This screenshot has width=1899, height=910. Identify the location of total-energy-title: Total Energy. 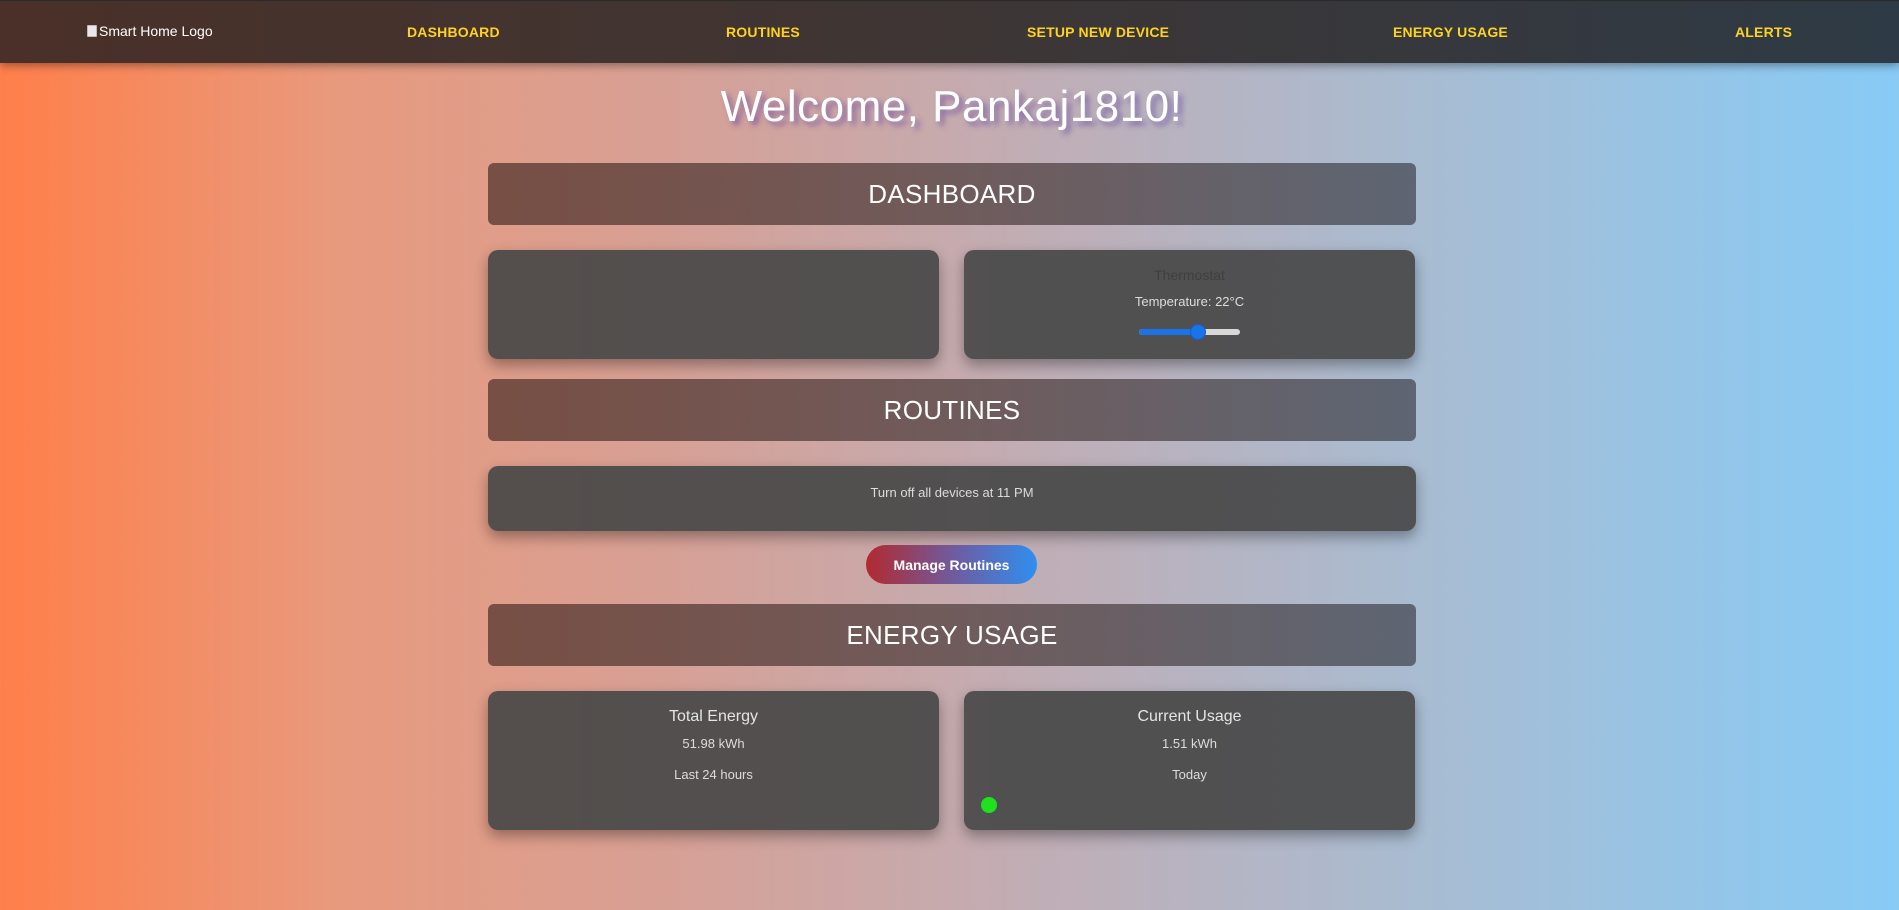
(713, 716).